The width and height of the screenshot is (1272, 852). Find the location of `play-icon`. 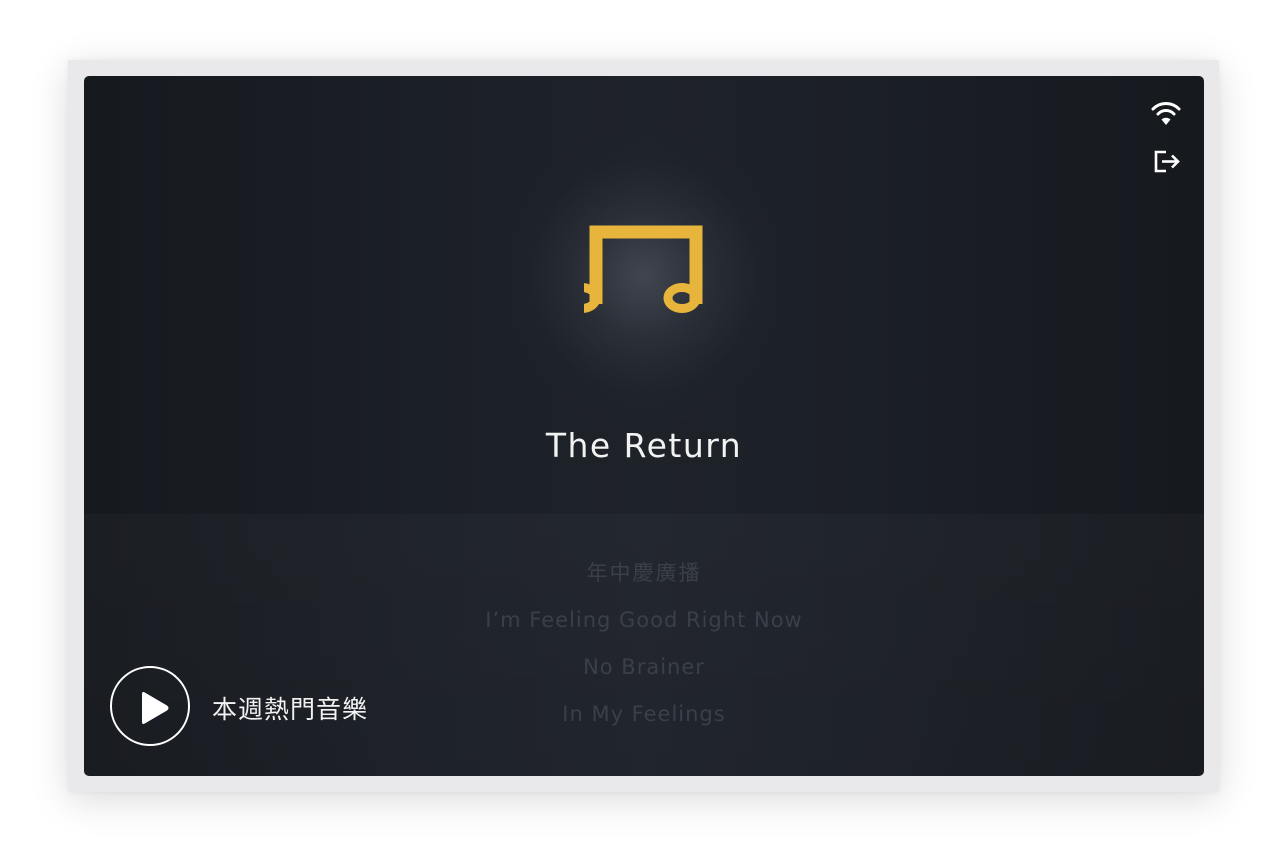

play-icon is located at coordinates (155, 708).